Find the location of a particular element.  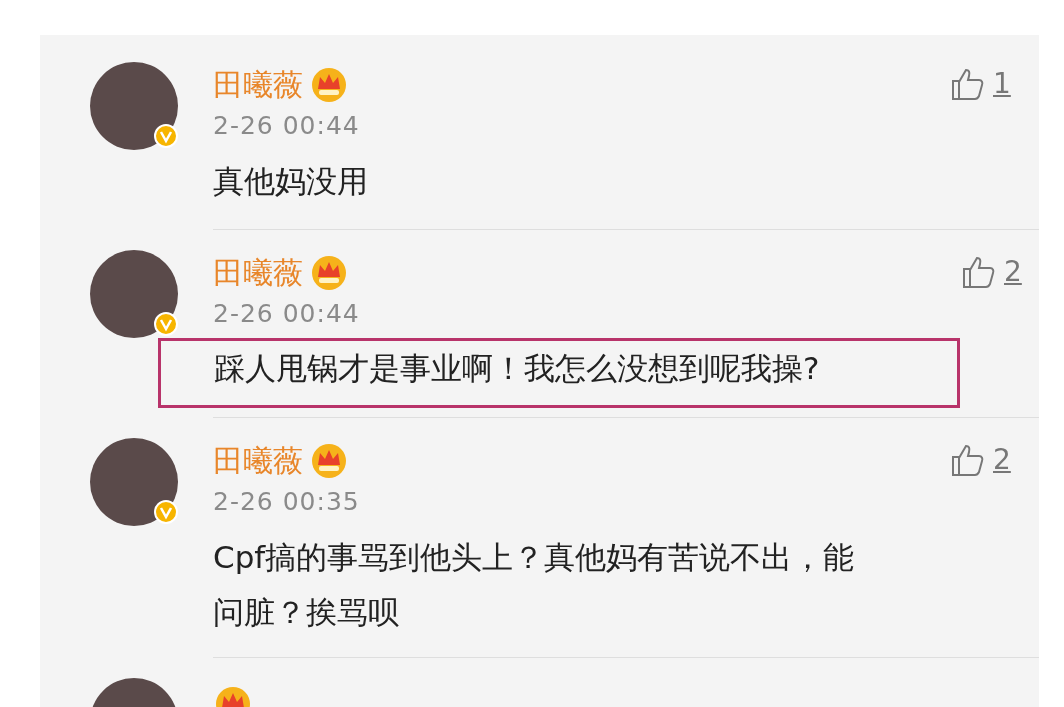

comment-text: 踩人甩锅才是事业啊！我怎么没想到呢我操? is located at coordinates (559, 373).